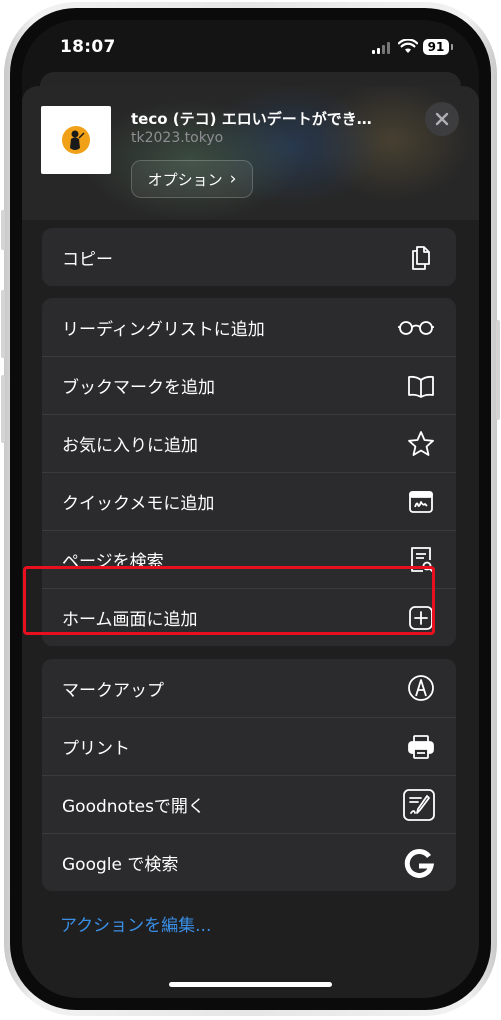 This screenshot has width=501, height=1020. I want to click on action-label: Google で検索, so click(120, 865).